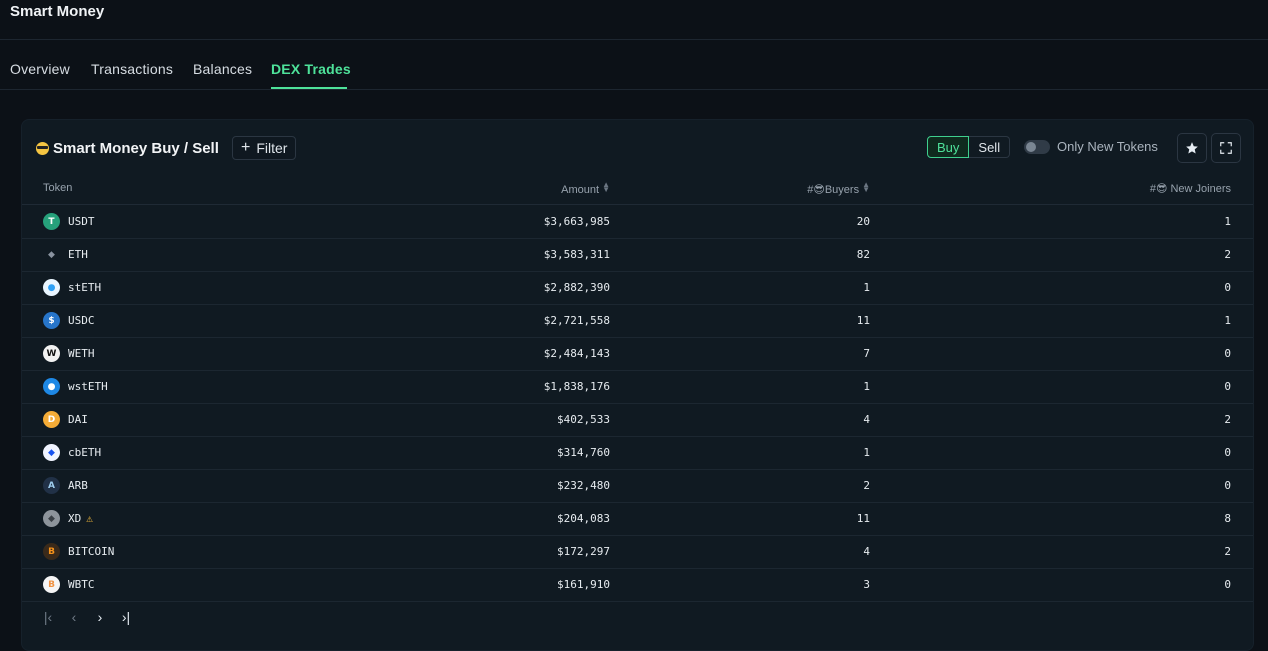 The height and width of the screenshot is (651, 1268). I want to click on amount-cell: $2,721,558, so click(576, 320).